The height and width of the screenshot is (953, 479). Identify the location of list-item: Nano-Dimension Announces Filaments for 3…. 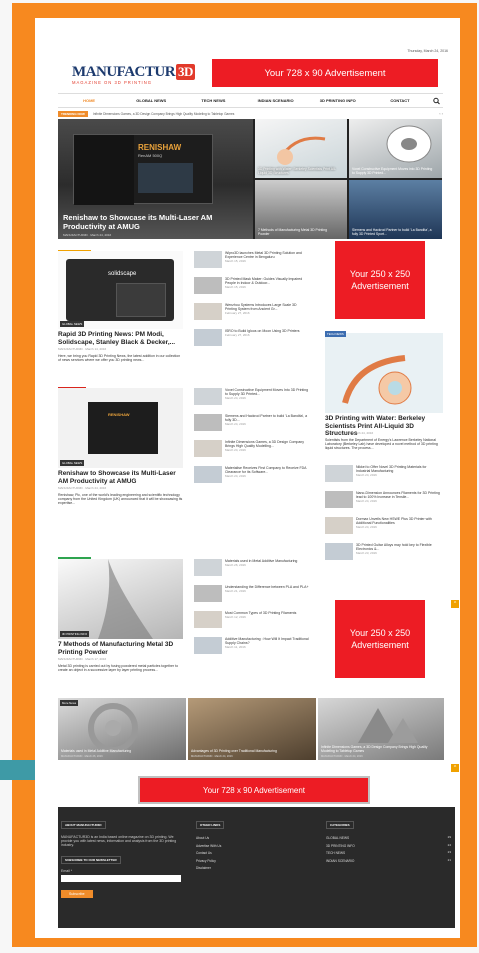
(384, 501).